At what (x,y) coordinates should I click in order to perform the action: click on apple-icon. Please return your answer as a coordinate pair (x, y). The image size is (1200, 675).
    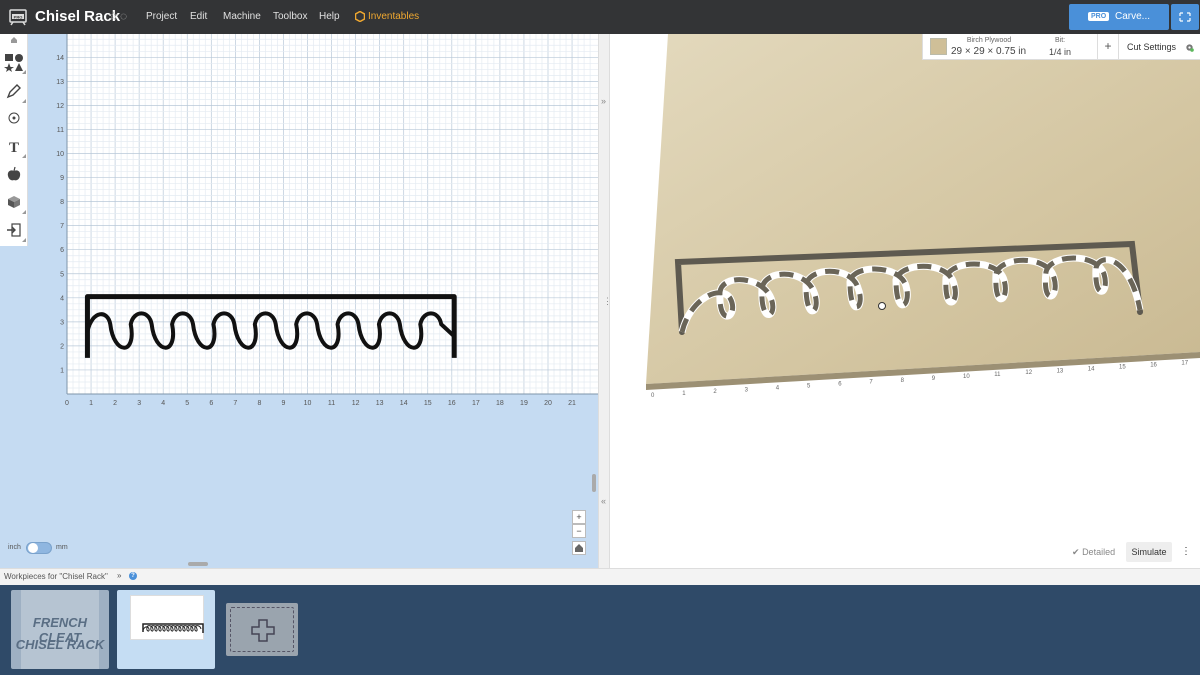
    Looking at the image, I should click on (14, 173).